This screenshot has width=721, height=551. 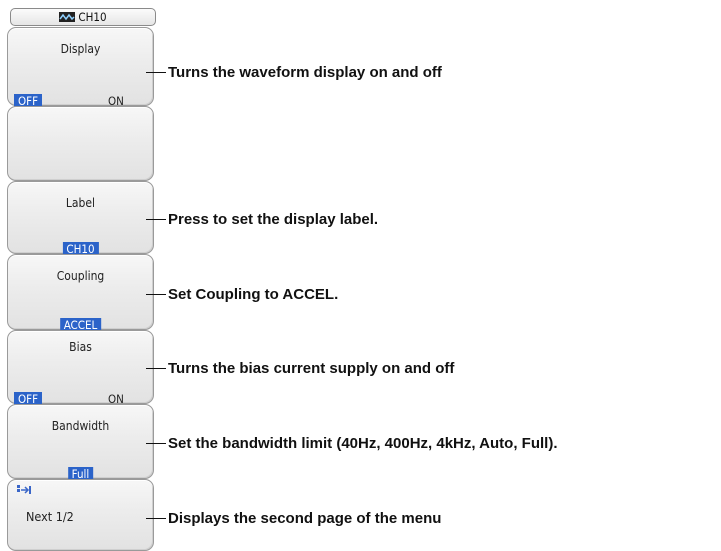 I want to click on bias-title: Bias, so click(x=80, y=347).